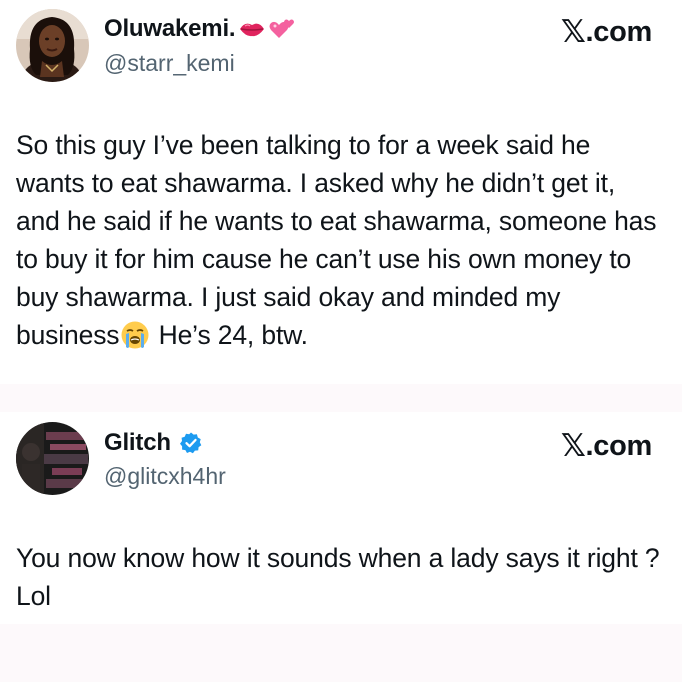  I want to click on avatar-glitch, so click(52, 458).